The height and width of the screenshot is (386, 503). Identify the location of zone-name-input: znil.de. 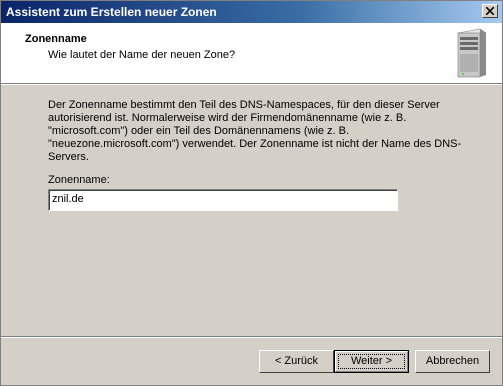
(223, 200).